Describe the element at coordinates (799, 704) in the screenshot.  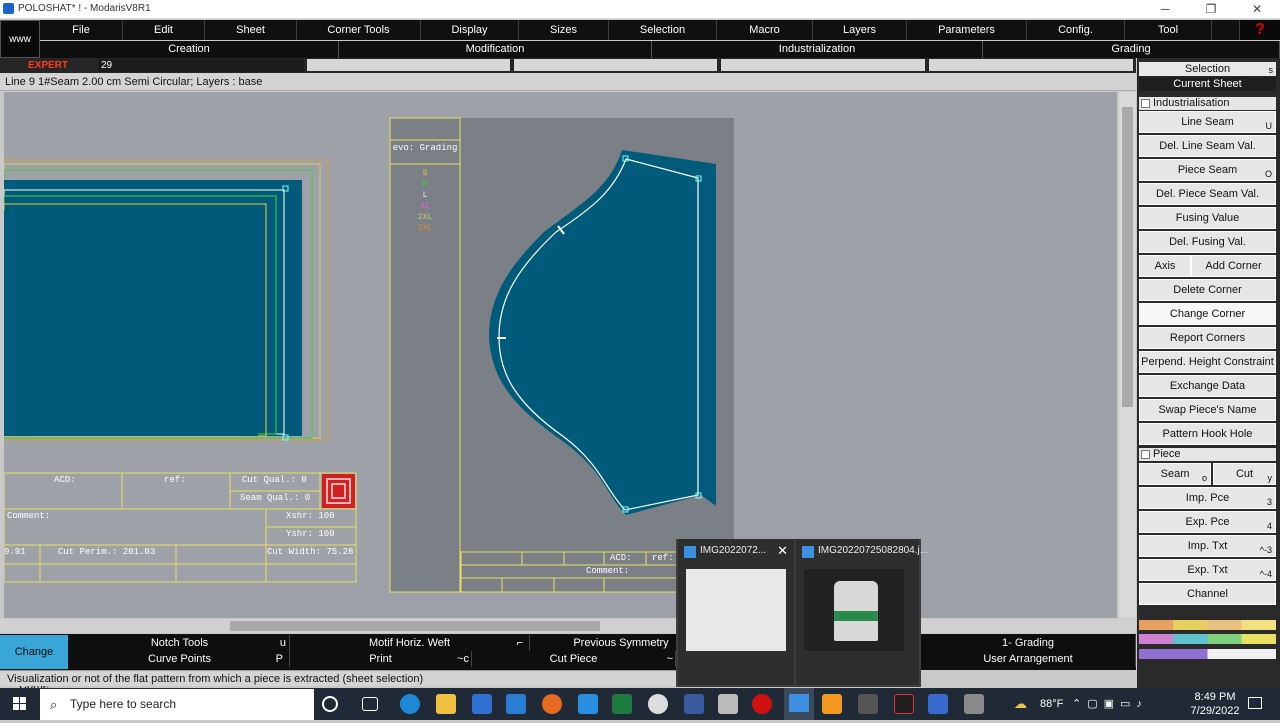
I see `photos-taskbar-active` at that location.